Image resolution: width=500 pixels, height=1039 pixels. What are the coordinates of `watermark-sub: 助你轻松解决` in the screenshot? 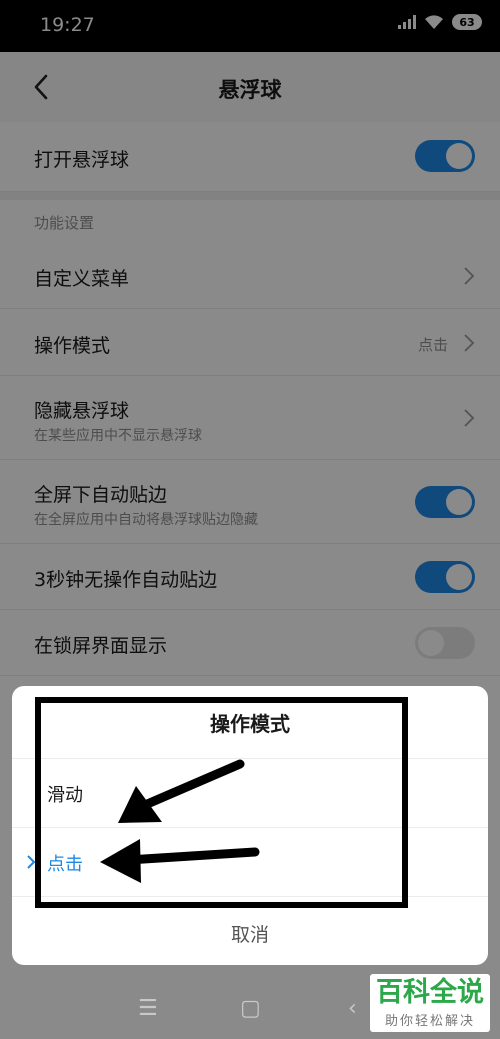 It's located at (429, 1021).